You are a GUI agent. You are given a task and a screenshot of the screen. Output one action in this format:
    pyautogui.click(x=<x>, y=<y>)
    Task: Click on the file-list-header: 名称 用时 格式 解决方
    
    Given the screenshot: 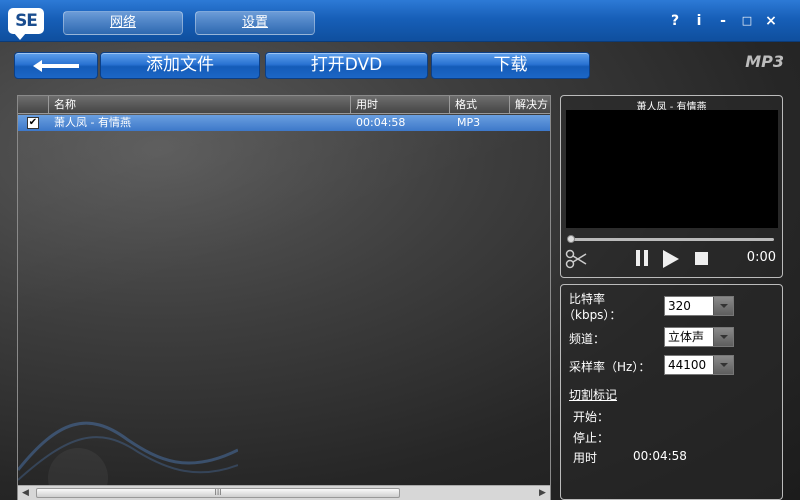 What is the action you would take?
    pyautogui.click(x=284, y=105)
    